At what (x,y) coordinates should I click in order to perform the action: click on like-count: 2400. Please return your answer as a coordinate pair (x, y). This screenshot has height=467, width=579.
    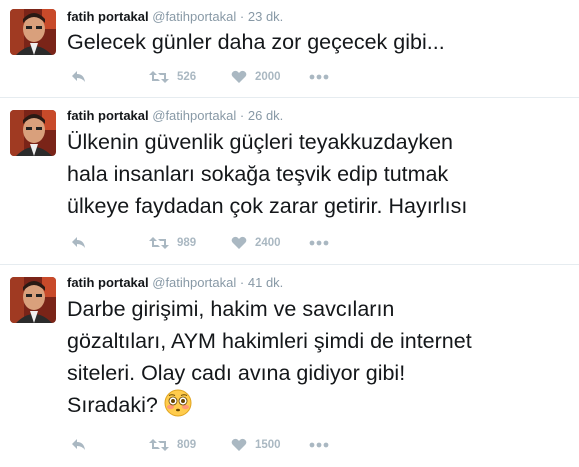
    Looking at the image, I should click on (268, 243).